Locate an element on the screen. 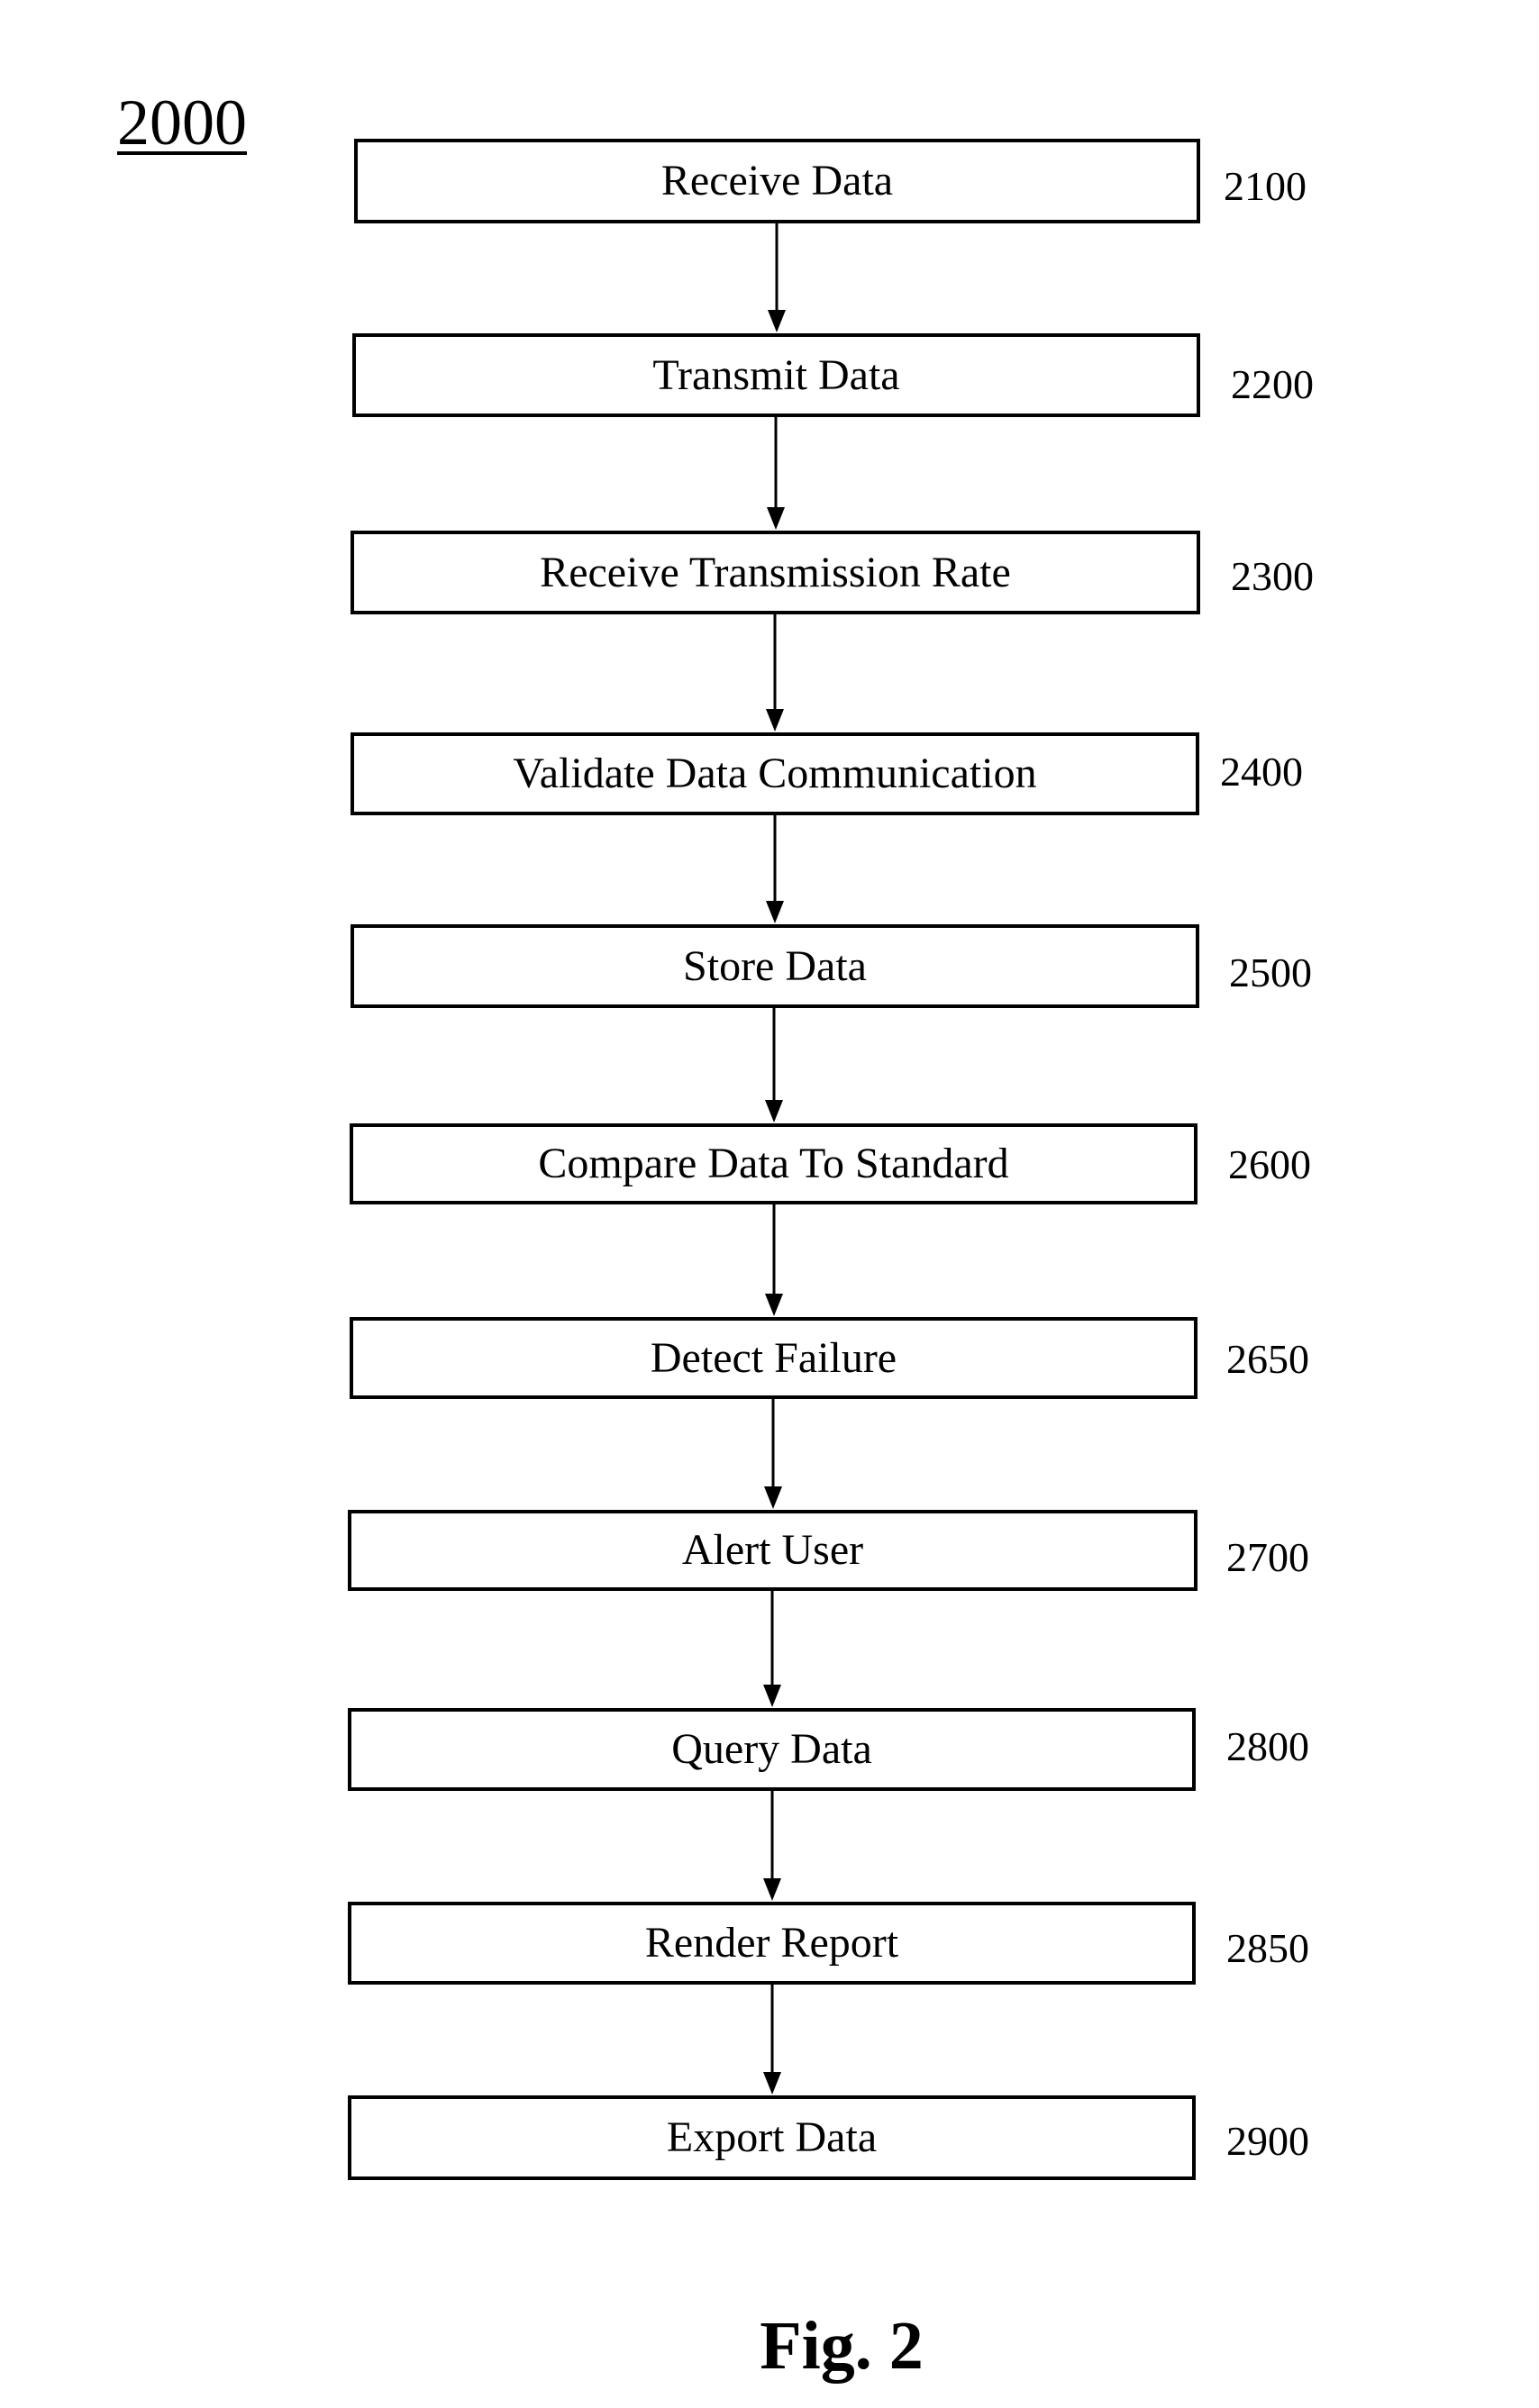 The image size is (1539, 2408). step-reference-number: 2650 is located at coordinates (1267, 1359).